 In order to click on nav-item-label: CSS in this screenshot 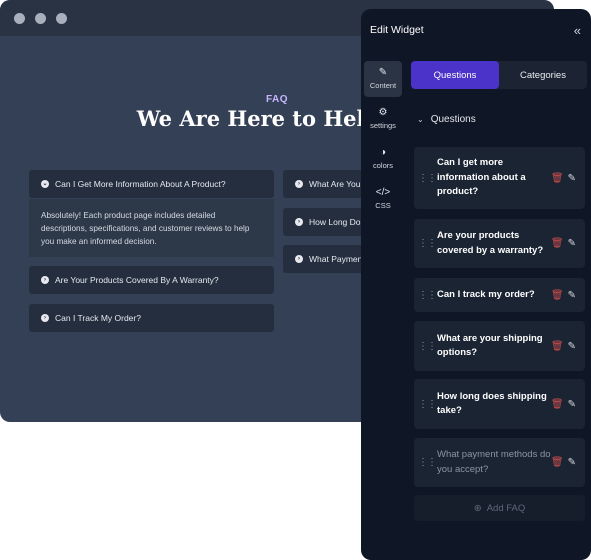, I will do `click(383, 205)`.